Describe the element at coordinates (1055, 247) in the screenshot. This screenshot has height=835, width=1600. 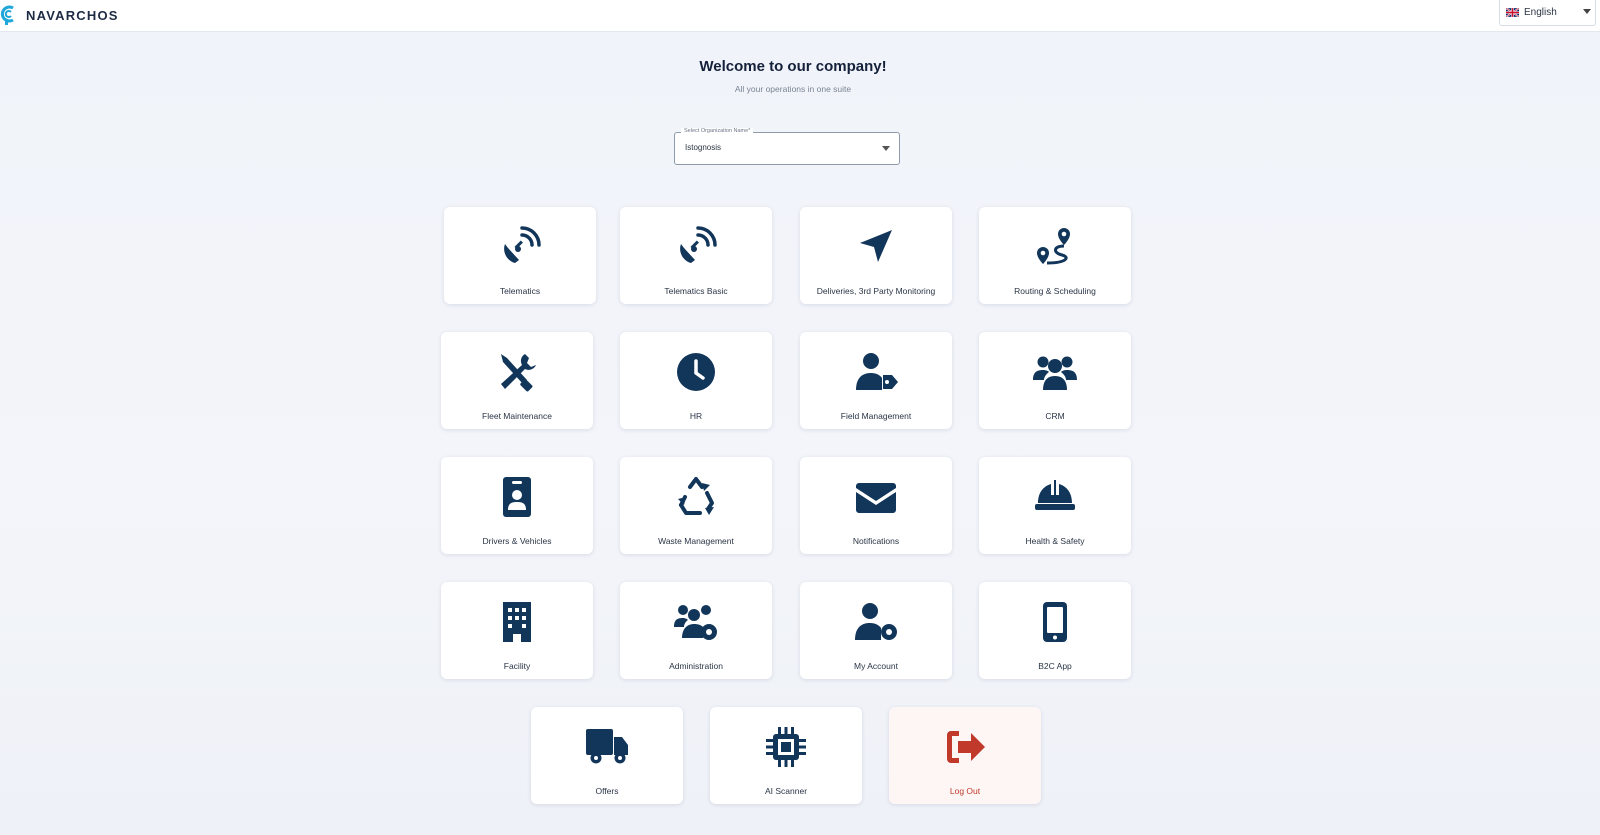
I see `route-icon` at that location.